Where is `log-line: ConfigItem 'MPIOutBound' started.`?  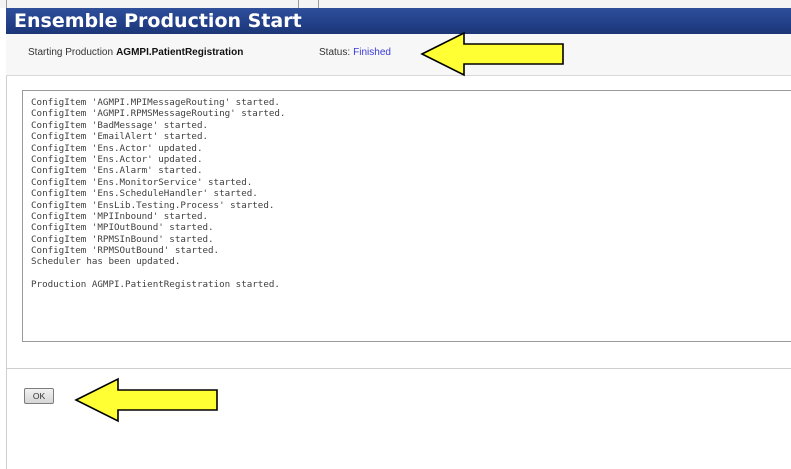 log-line: ConfigItem 'MPIOutBound' started. is located at coordinates (122, 228).